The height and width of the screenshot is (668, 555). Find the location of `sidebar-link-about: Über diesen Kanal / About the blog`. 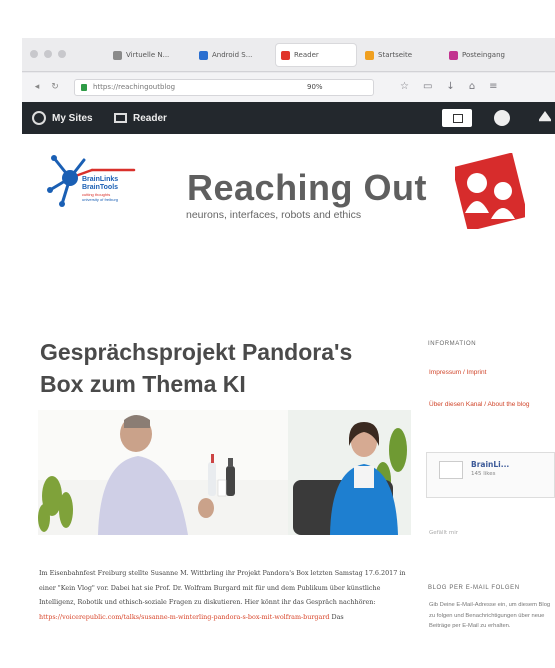

sidebar-link-about: Über diesen Kanal / About the blog is located at coordinates (489, 404).